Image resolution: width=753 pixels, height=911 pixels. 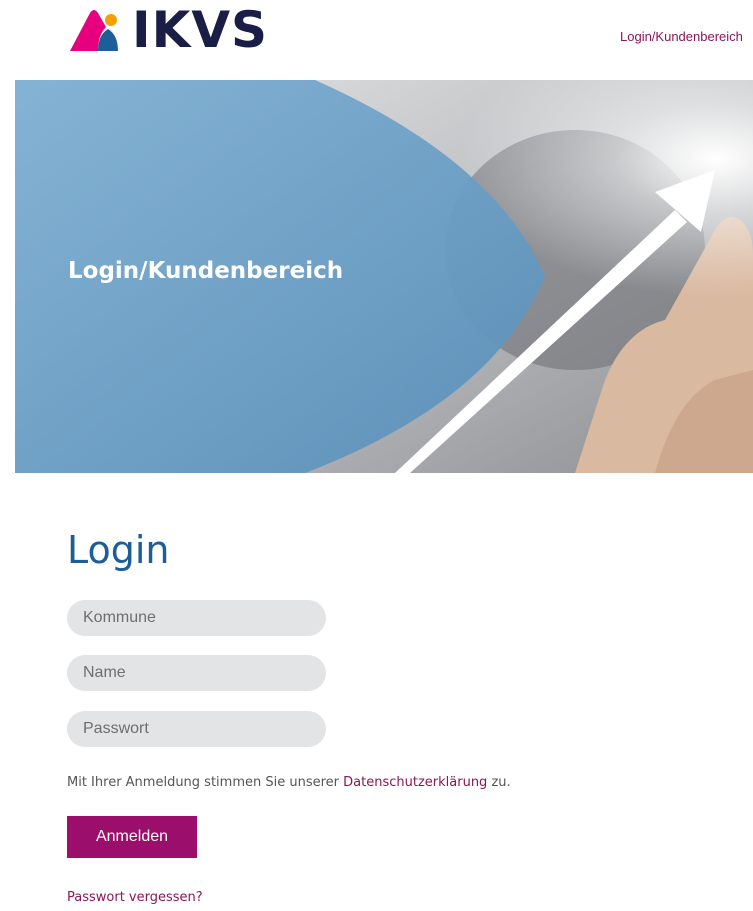 What do you see at coordinates (196, 729) in the screenshot?
I see `password-input` at bounding box center [196, 729].